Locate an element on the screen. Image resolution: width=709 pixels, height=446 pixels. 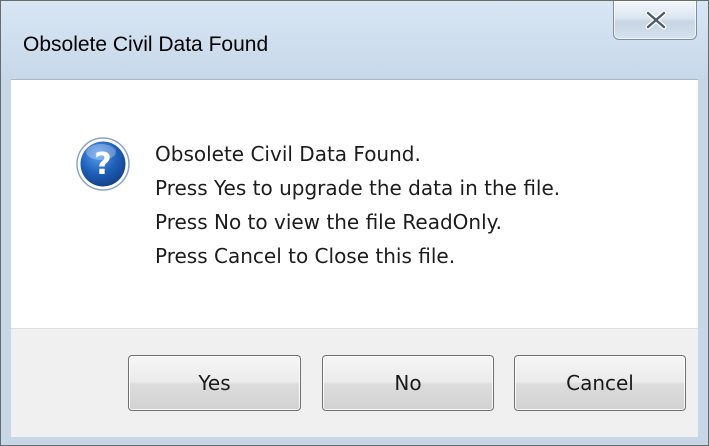
close-button is located at coordinates (655, 20).